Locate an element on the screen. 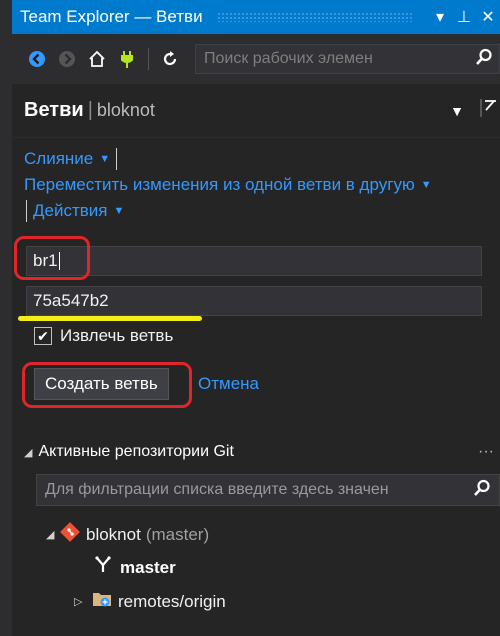  tree-item-remotes: ▷ remotes/origin is located at coordinates (150, 601).